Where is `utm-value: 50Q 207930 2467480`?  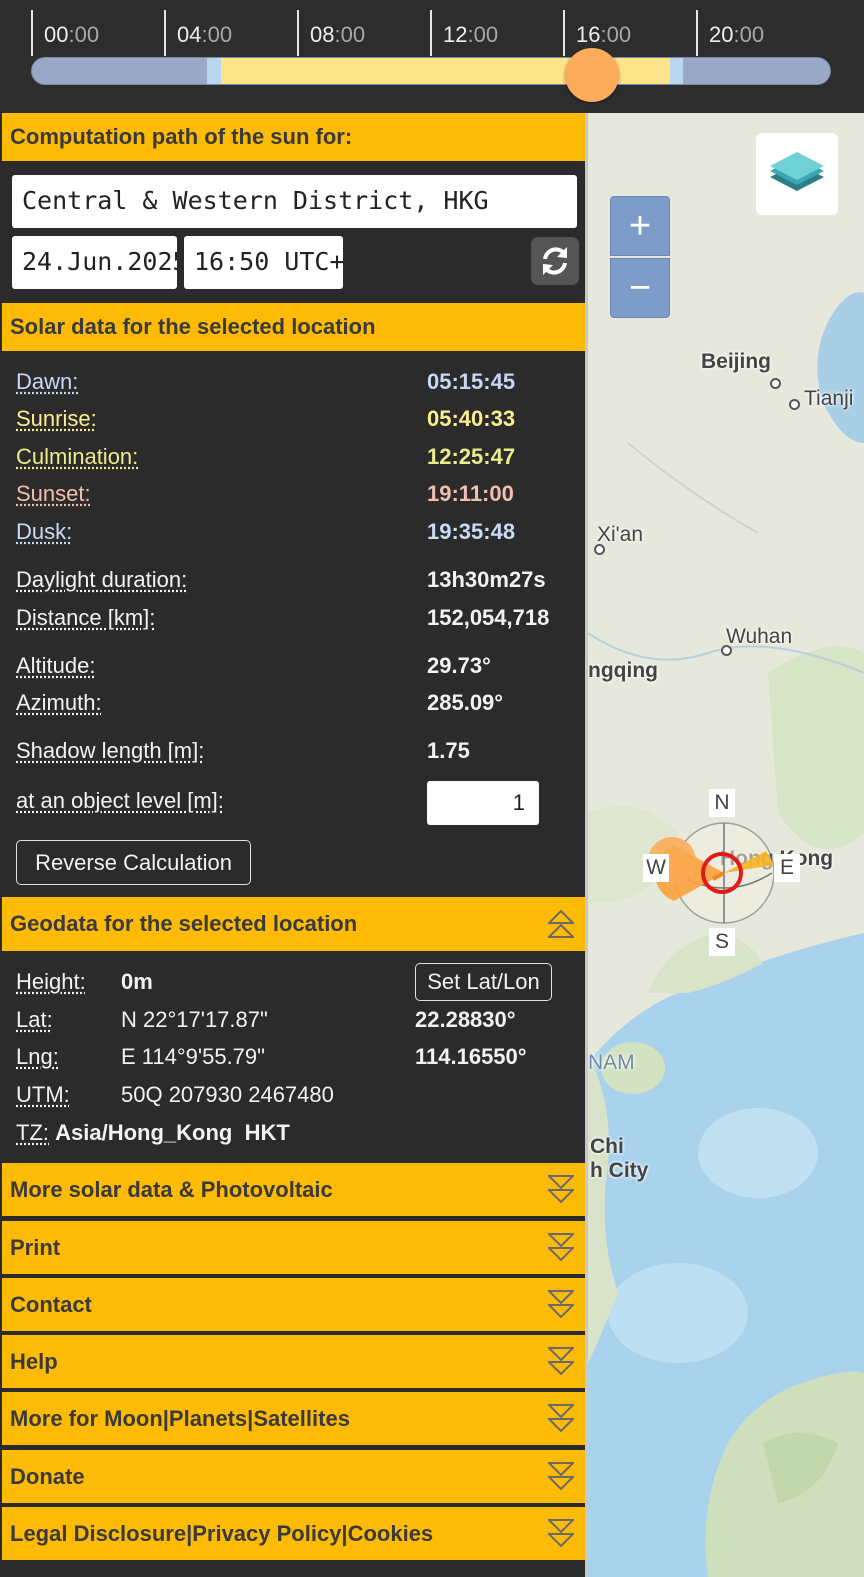 utm-value: 50Q 207930 2467480 is located at coordinates (227, 1094).